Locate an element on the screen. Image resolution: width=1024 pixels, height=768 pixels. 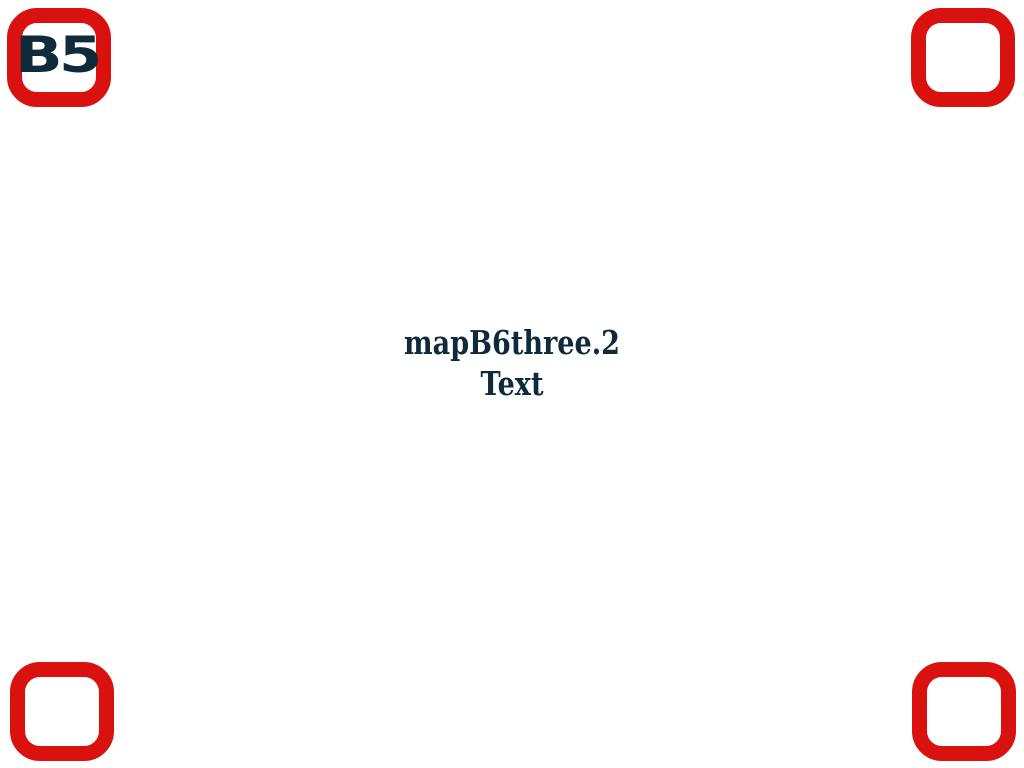
center-subtitle: Text is located at coordinates (512, 383).